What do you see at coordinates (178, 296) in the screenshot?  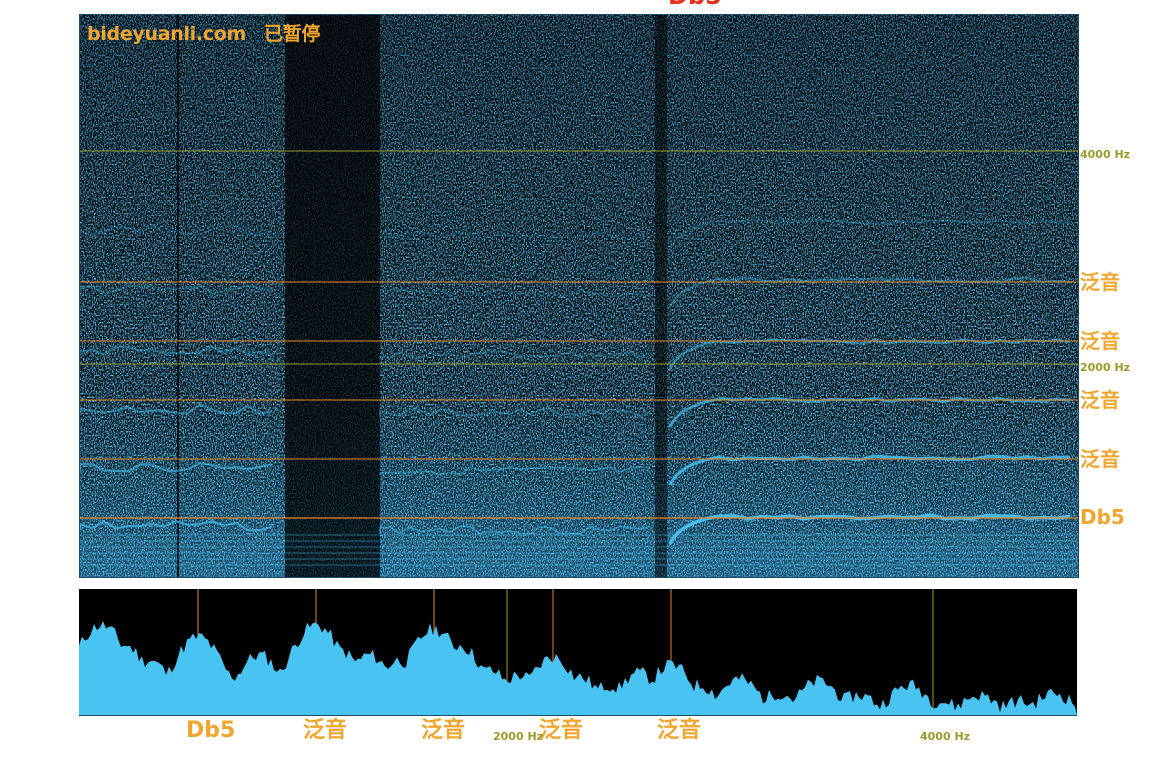 I see `gap-line` at bounding box center [178, 296].